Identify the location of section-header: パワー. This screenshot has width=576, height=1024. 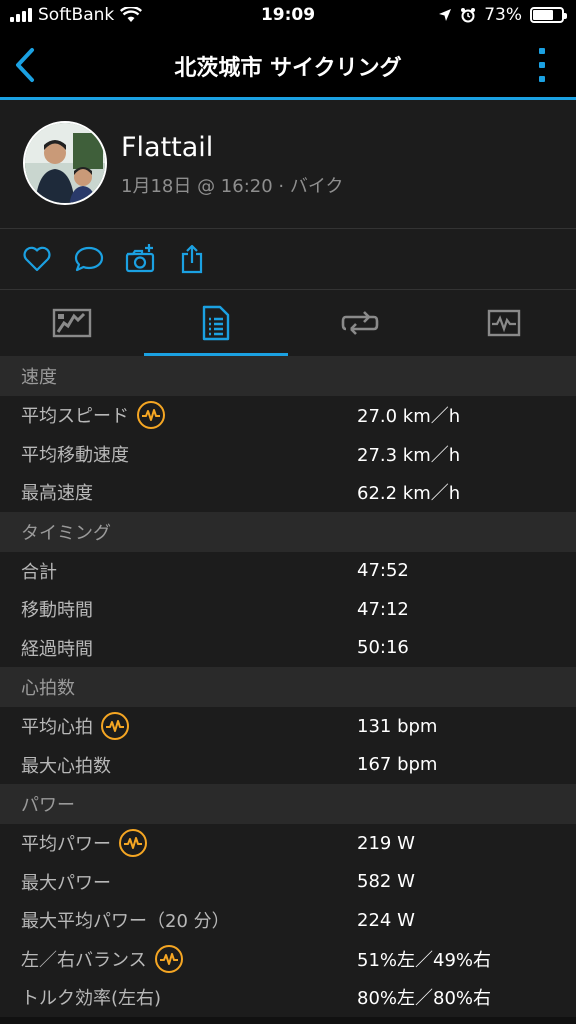
(288, 804).